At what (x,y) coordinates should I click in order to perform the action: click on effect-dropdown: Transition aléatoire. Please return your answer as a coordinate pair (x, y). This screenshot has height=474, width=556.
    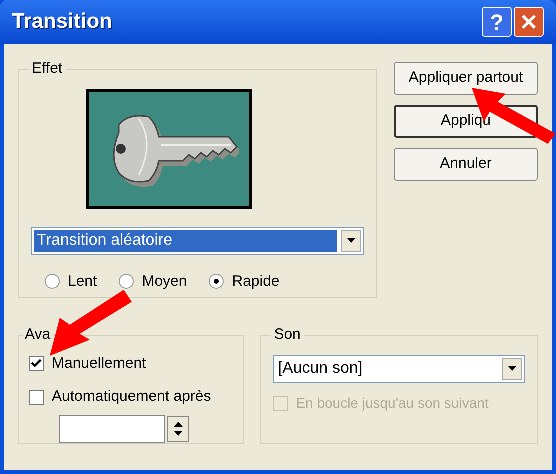
    Looking at the image, I should click on (197, 240).